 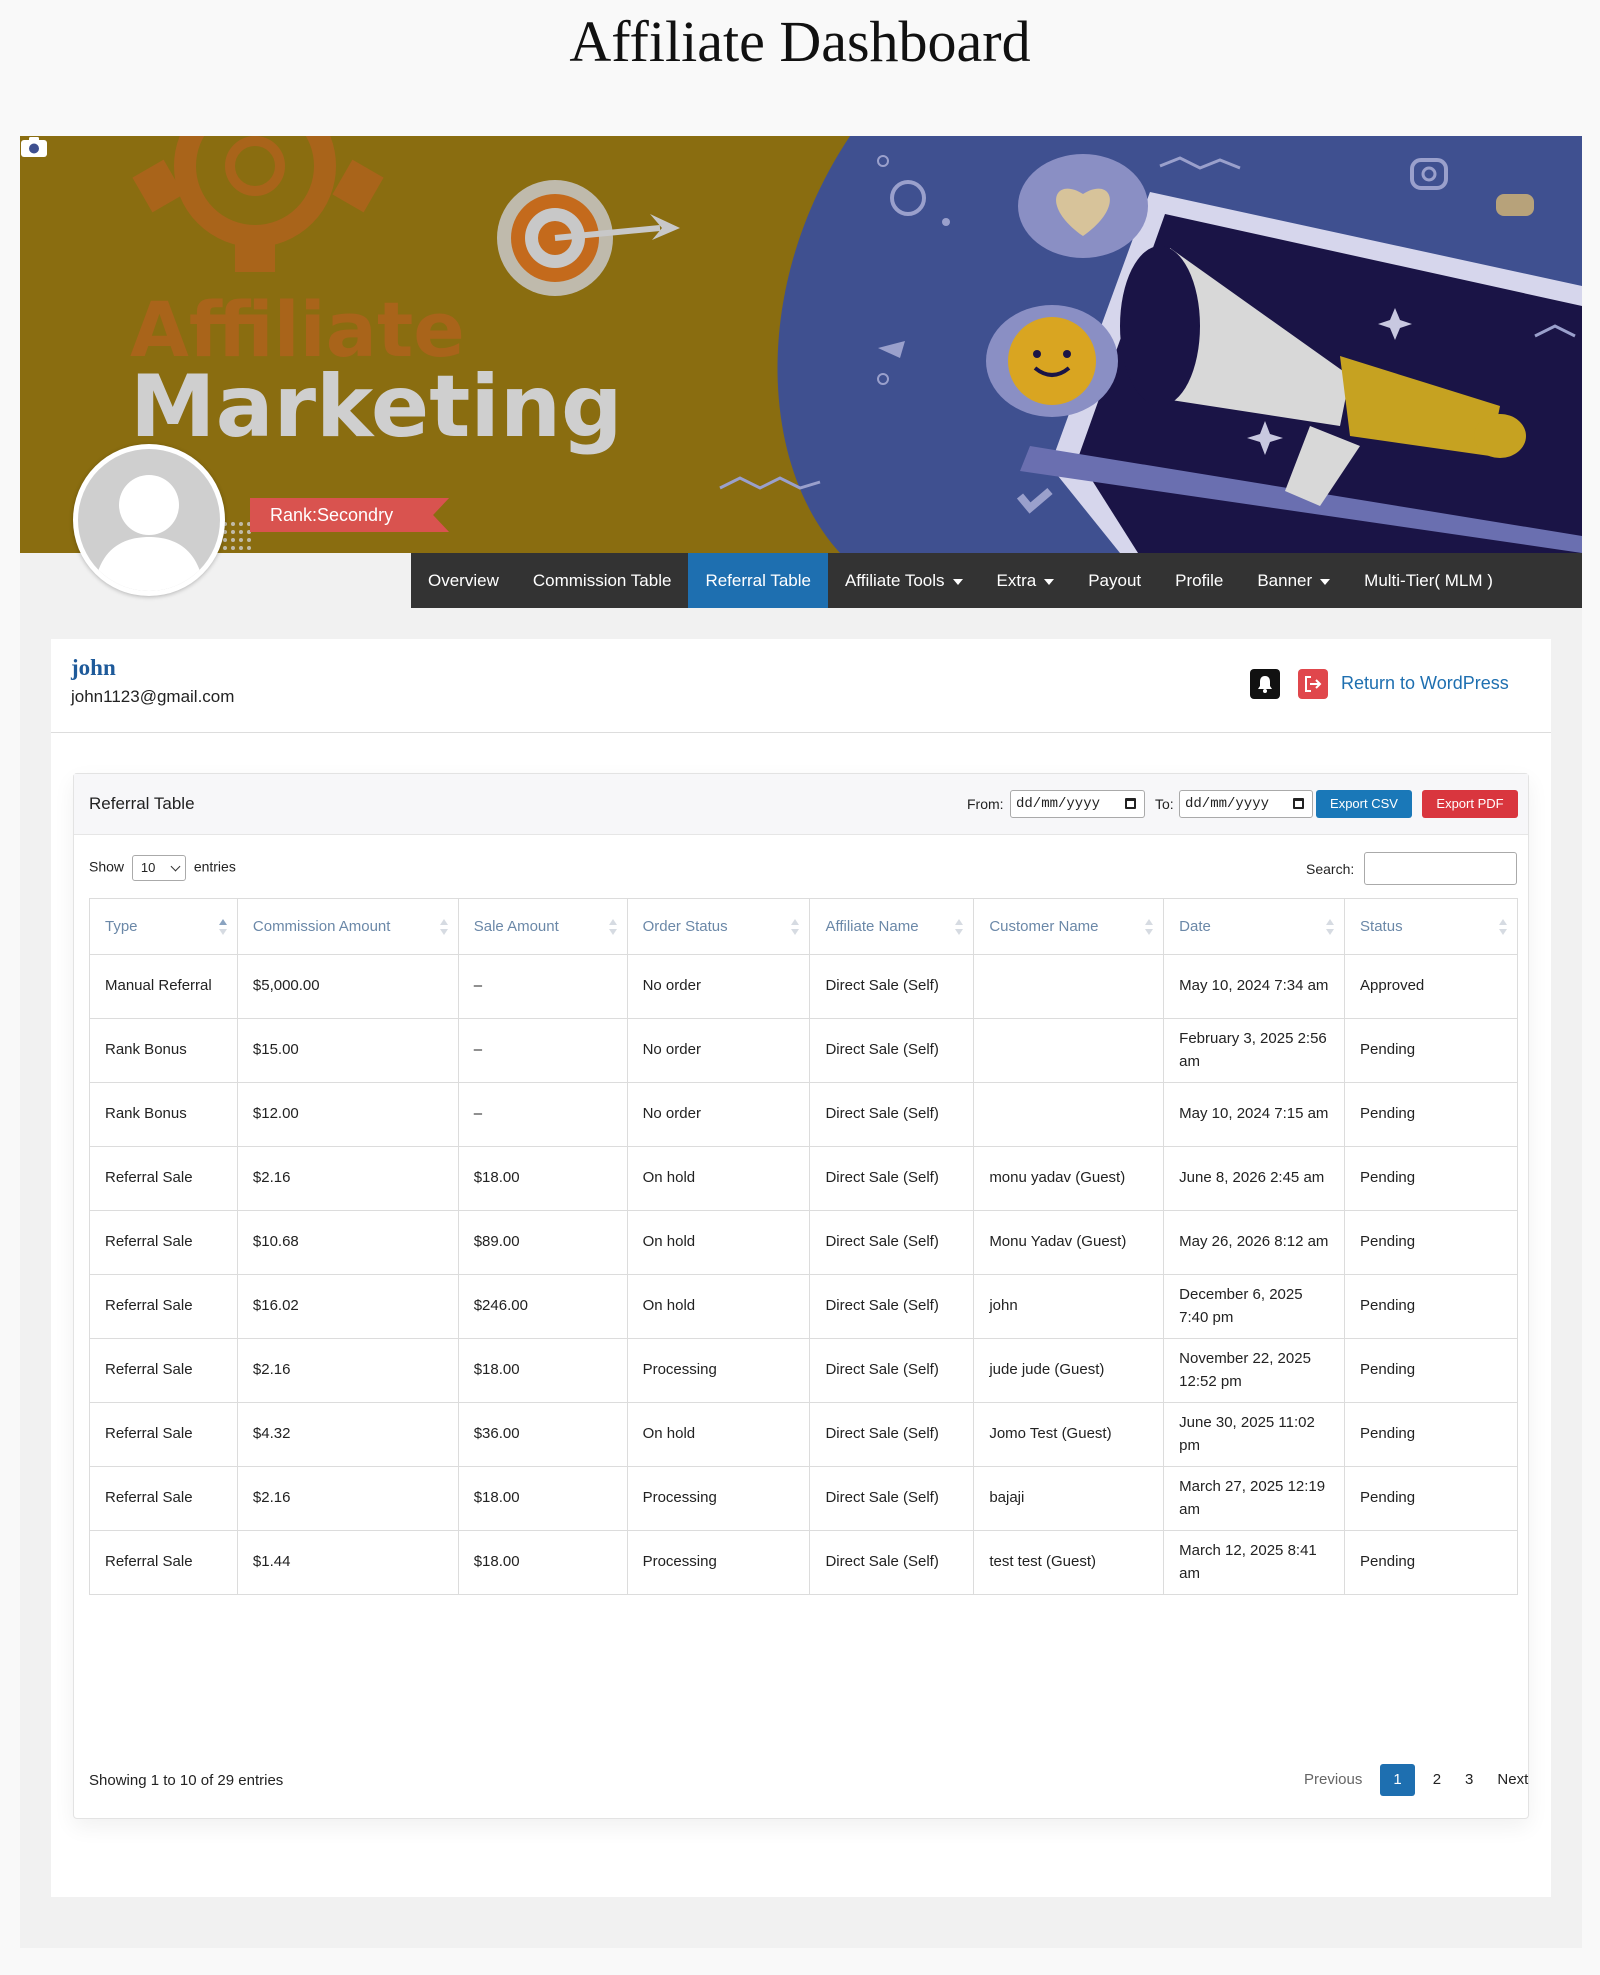 I want to click on pagination-next: Next, so click(x=1512, y=1780).